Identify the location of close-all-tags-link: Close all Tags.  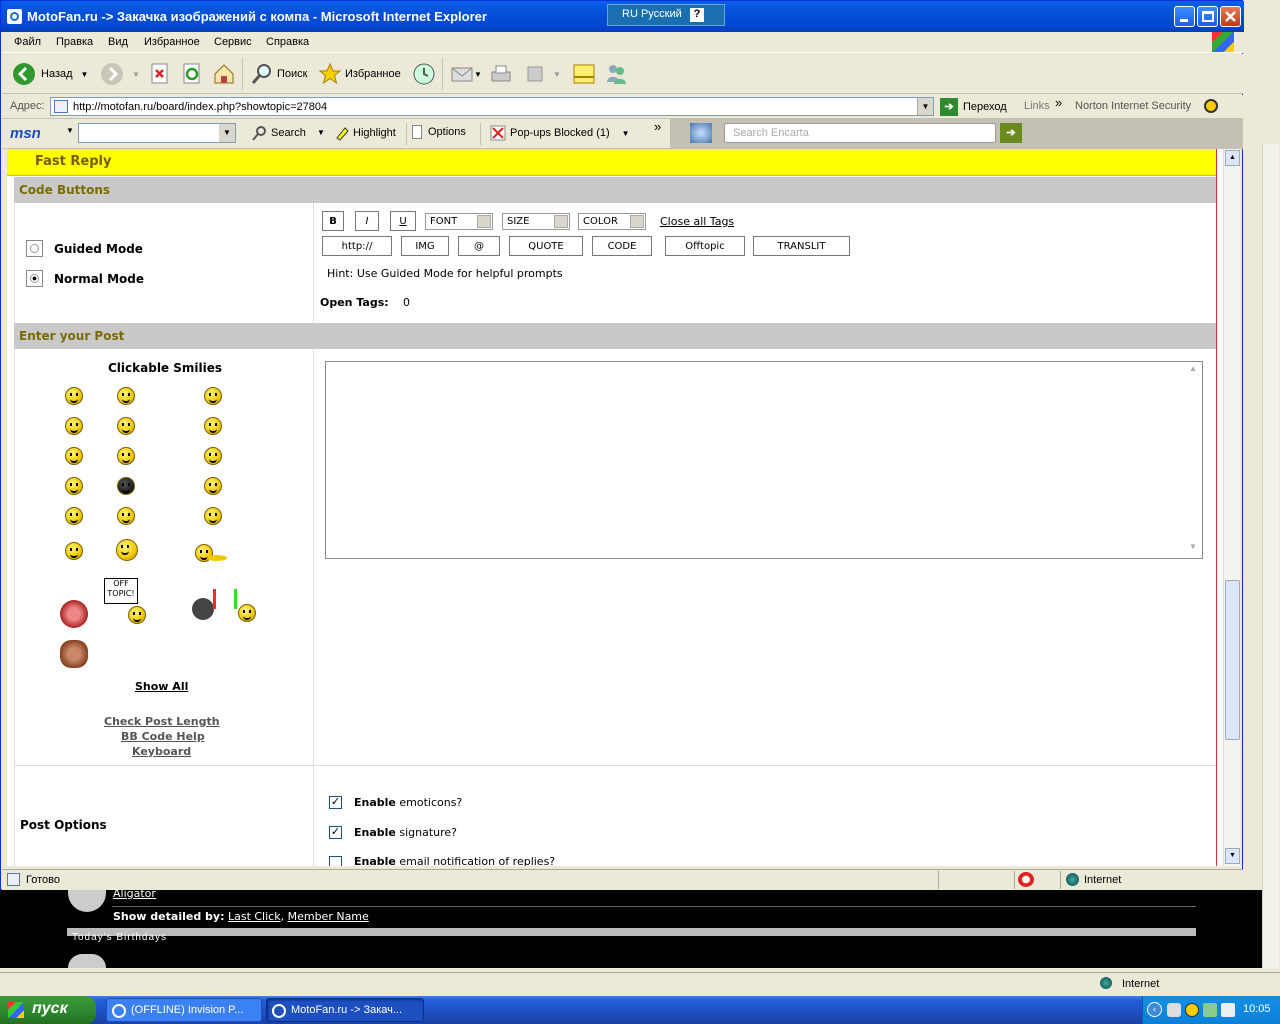
(697, 221).